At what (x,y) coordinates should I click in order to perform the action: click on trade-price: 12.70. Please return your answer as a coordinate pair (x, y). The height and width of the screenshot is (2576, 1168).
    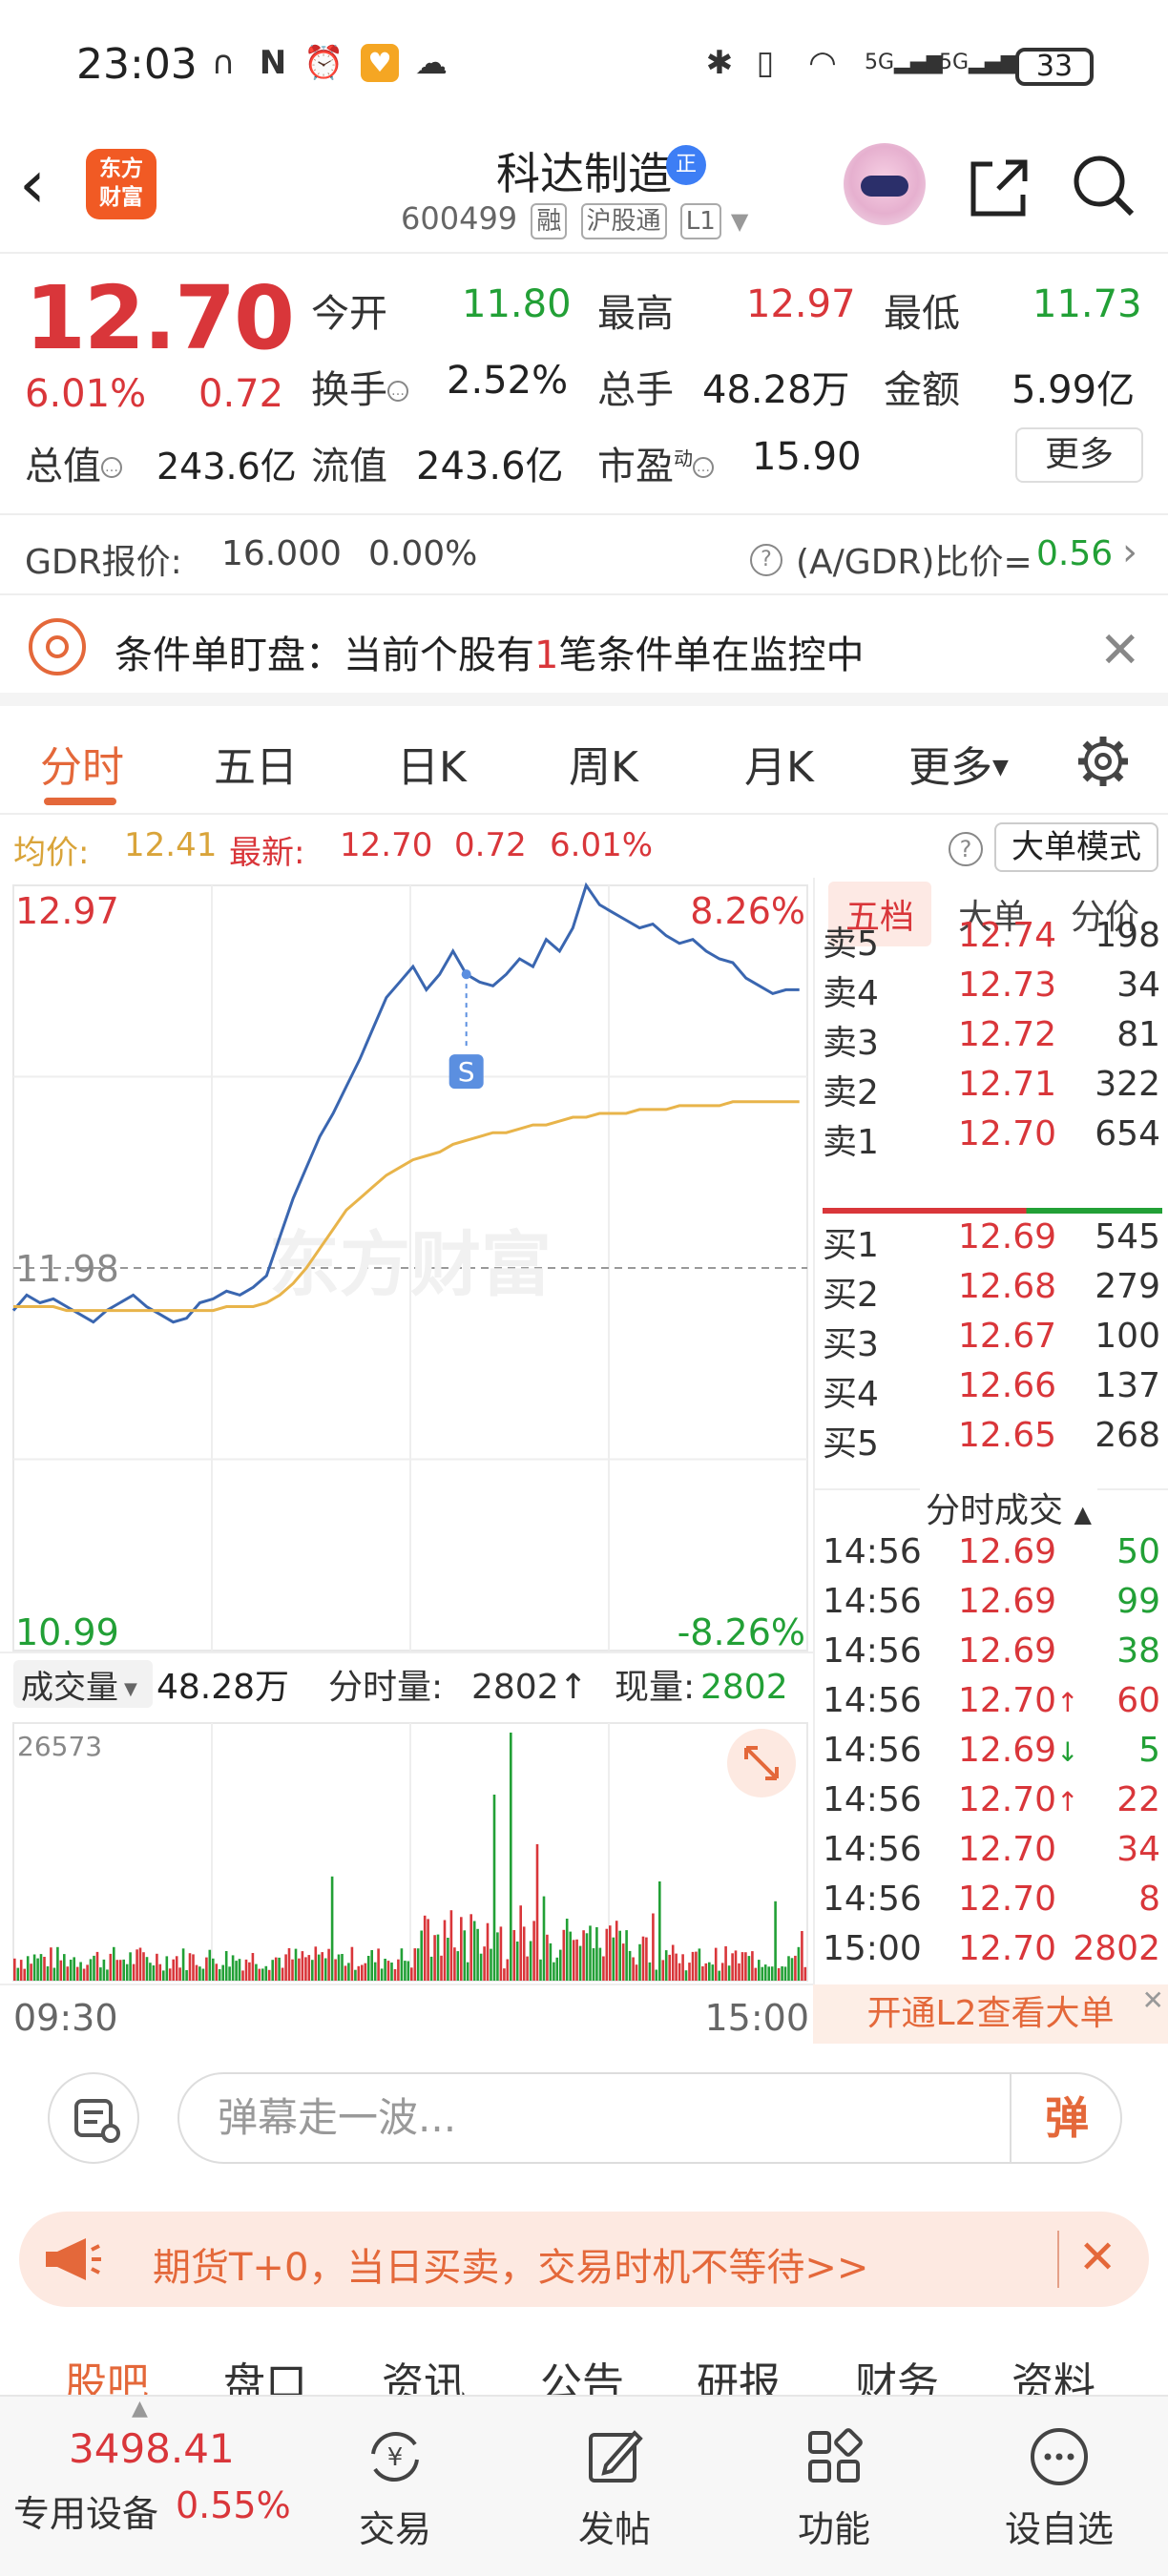
    Looking at the image, I should click on (1007, 1899).